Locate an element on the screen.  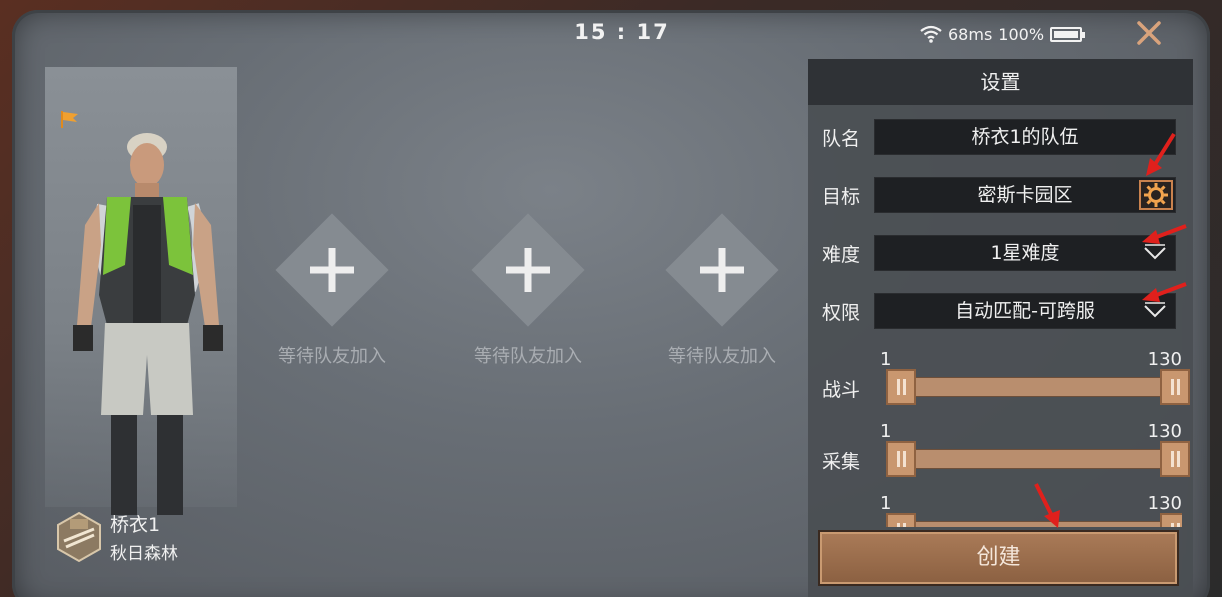
player-info: 桥衣1 秋日森林 is located at coordinates (116, 537).